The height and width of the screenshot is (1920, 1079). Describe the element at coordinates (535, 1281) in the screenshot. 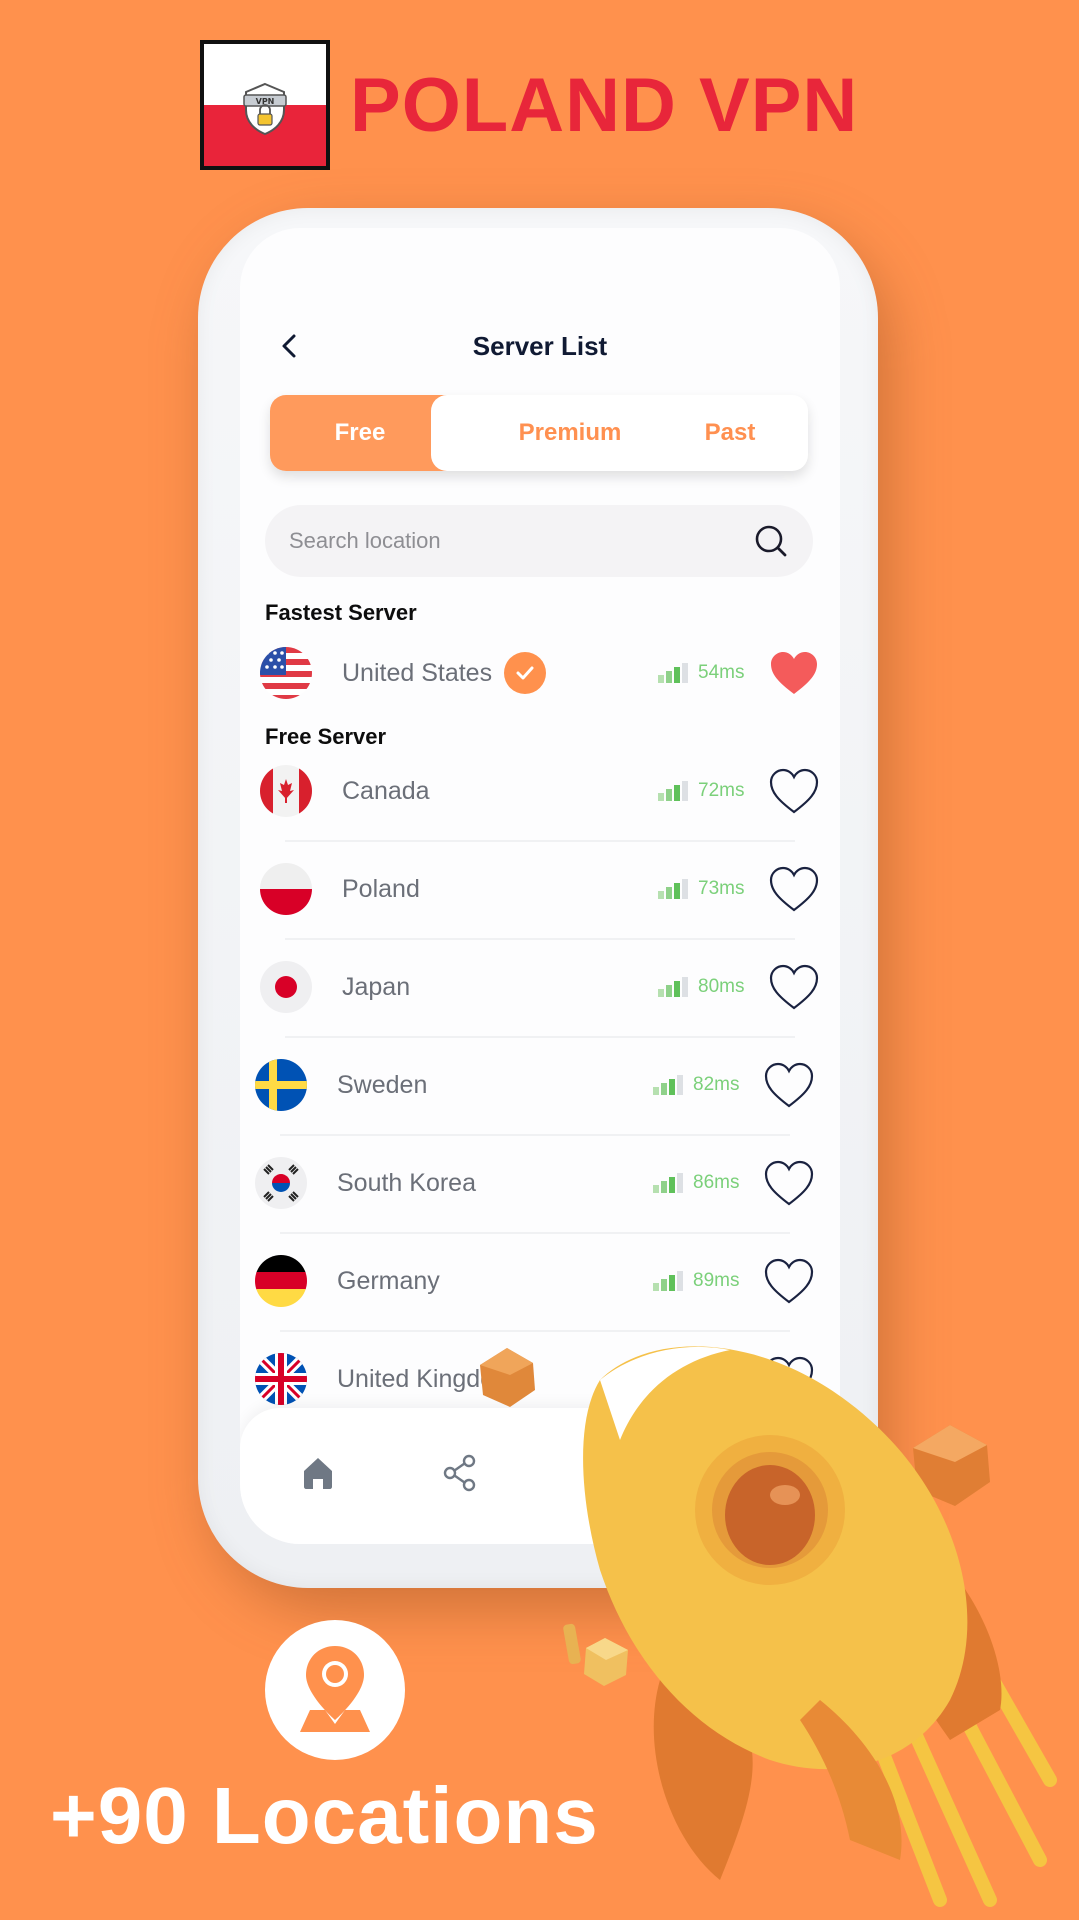

I see `server-row-germany: Germany 89ms` at that location.